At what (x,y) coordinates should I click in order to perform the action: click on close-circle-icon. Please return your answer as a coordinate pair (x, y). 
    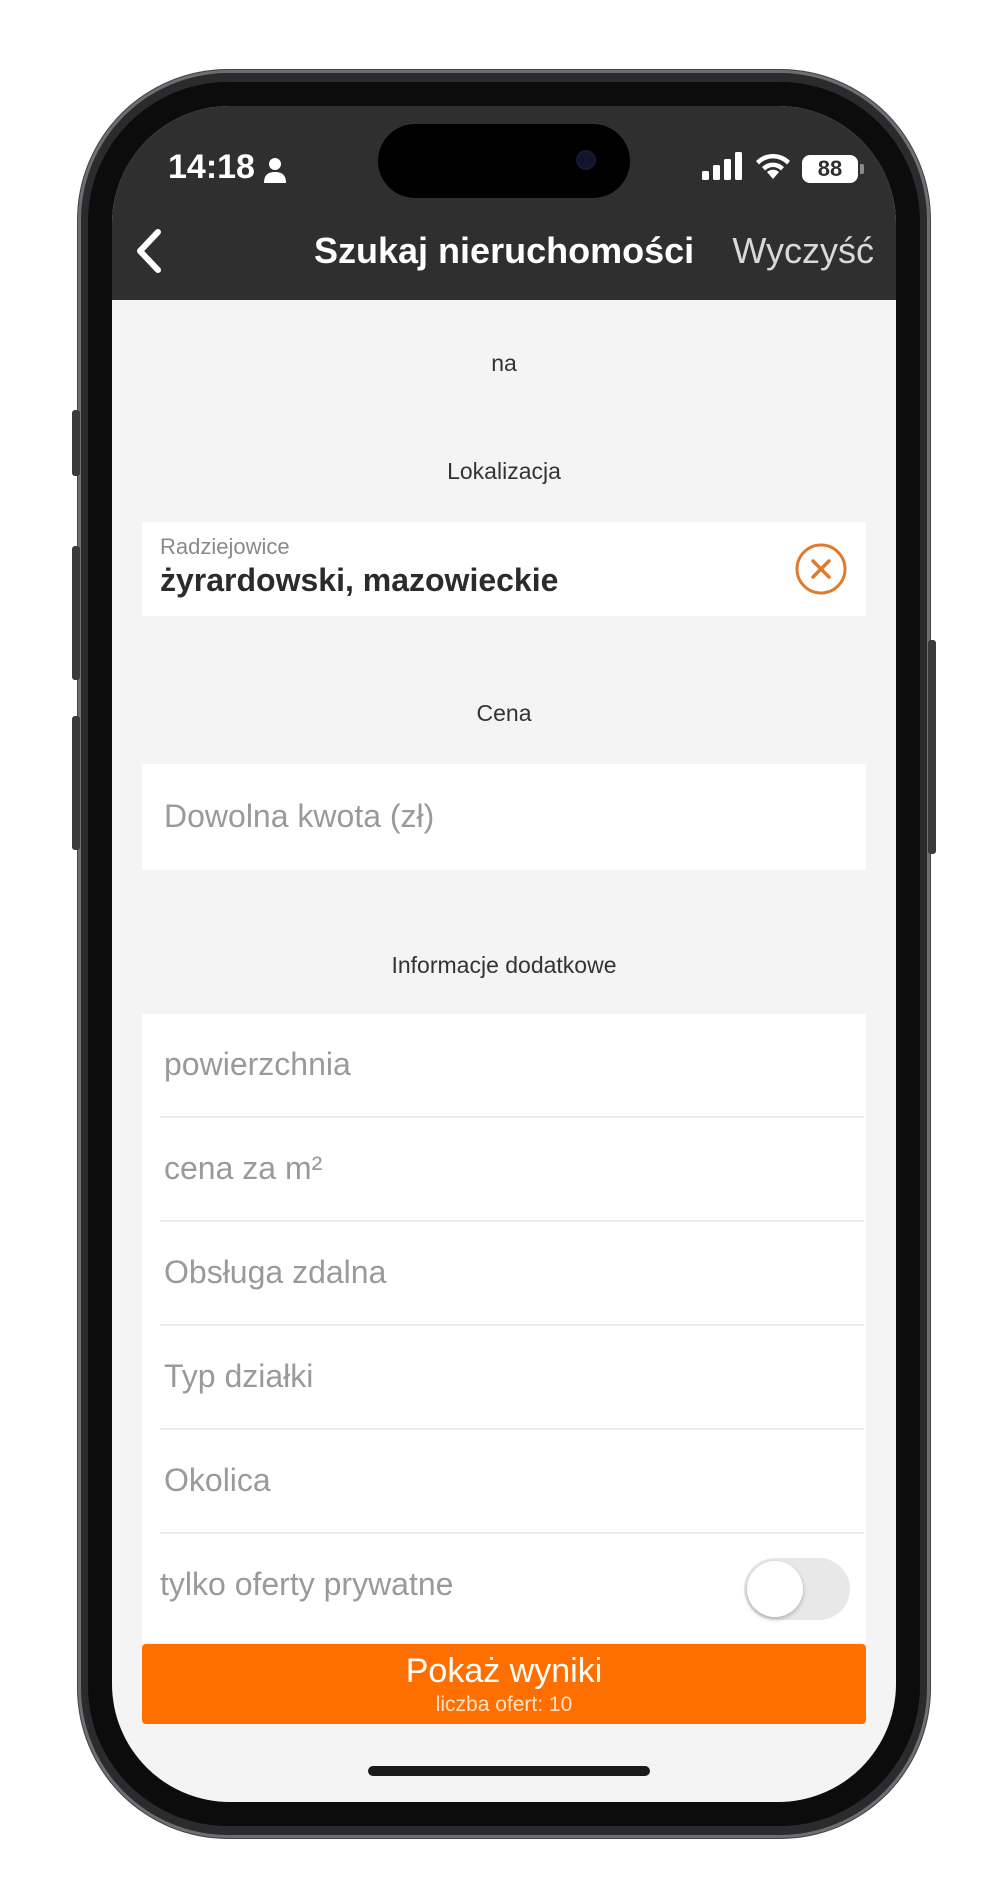
    Looking at the image, I should click on (821, 569).